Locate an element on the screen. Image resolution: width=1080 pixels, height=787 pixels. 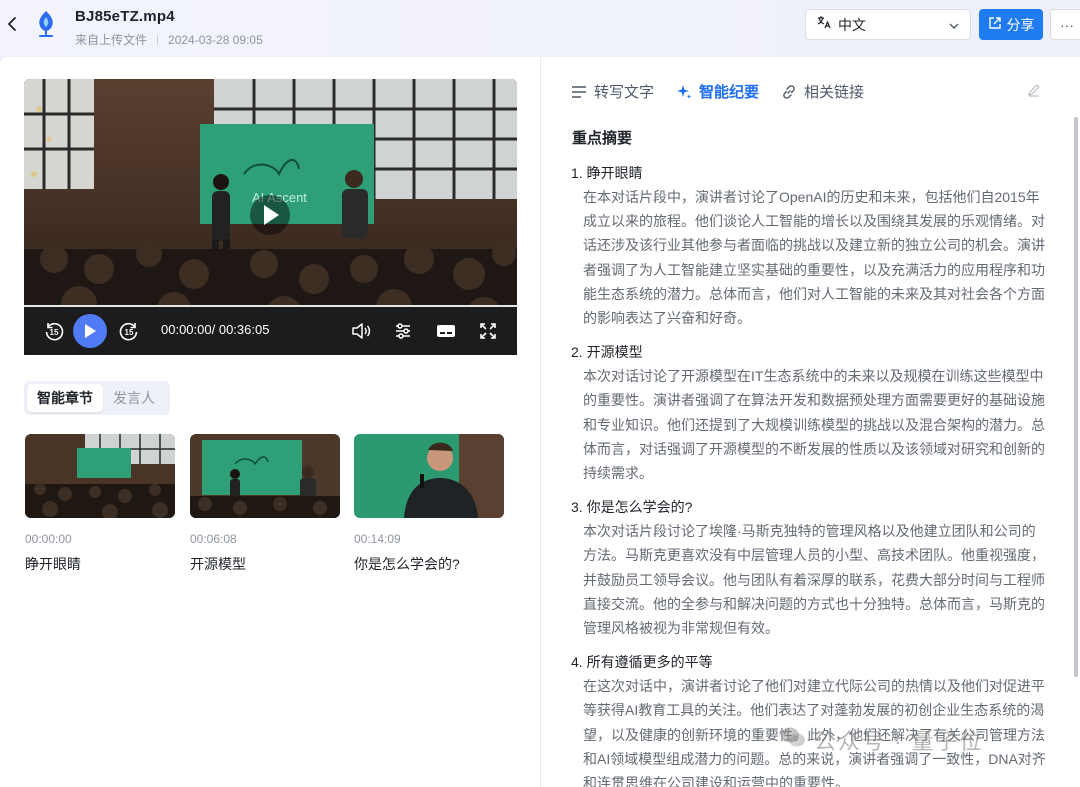
subtitles-icon is located at coordinates (446, 331).